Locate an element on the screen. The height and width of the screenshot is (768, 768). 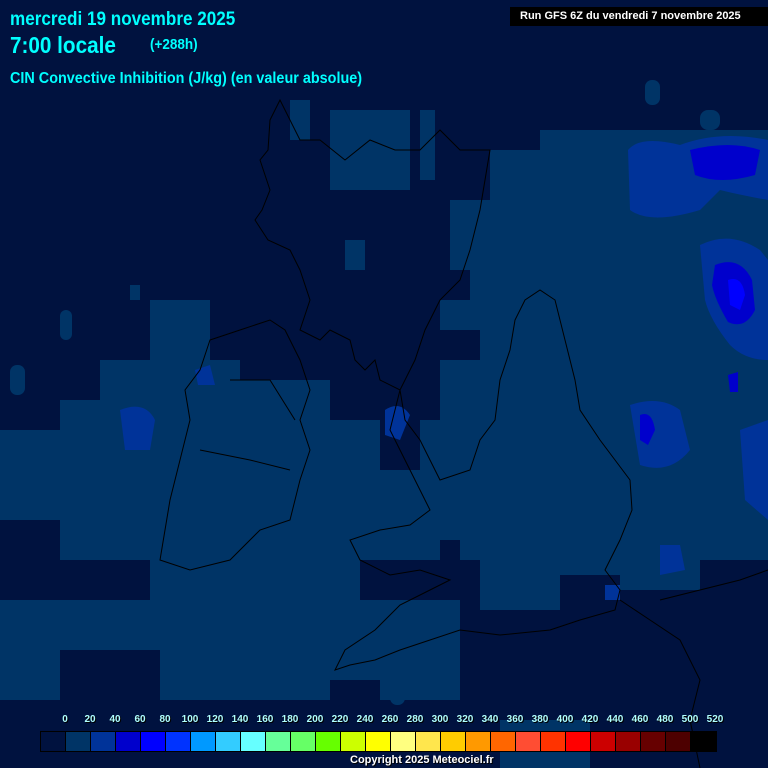
legend-label: 120 is located at coordinates (215, 719).